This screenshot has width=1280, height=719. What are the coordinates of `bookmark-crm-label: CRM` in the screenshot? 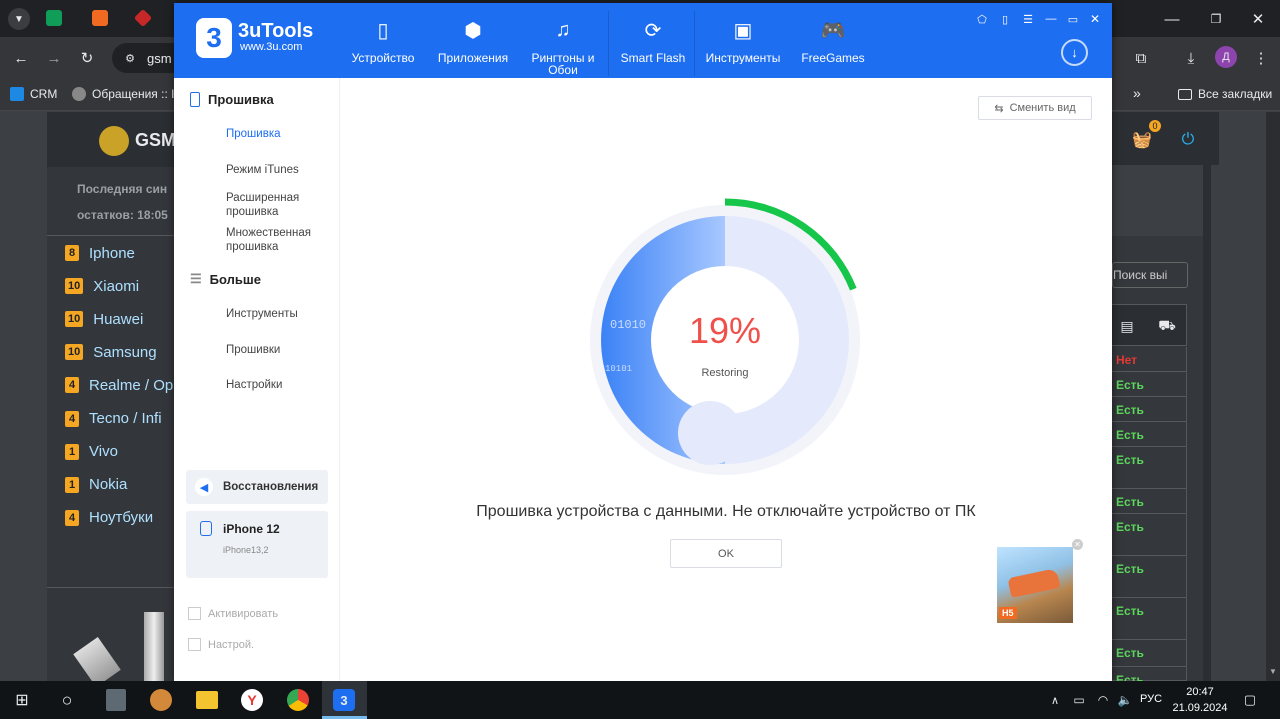 It's located at (44, 94).